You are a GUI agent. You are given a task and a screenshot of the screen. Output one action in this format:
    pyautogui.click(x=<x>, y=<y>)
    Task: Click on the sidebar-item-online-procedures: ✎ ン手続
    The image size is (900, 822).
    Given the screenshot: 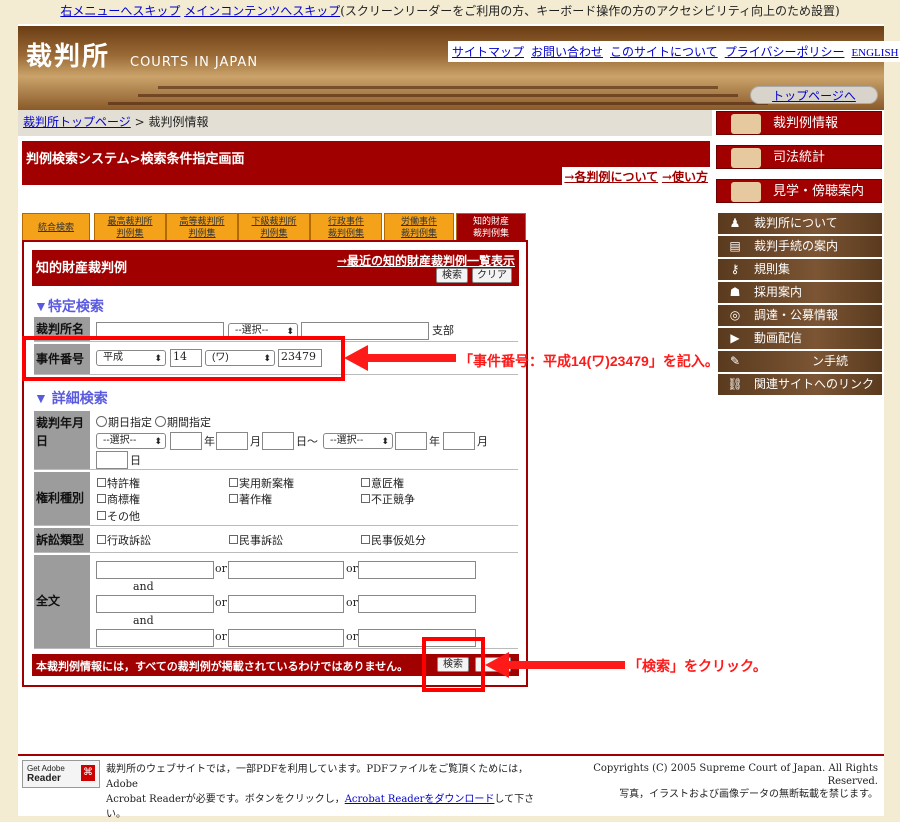 What is the action you would take?
    pyautogui.click(x=800, y=361)
    